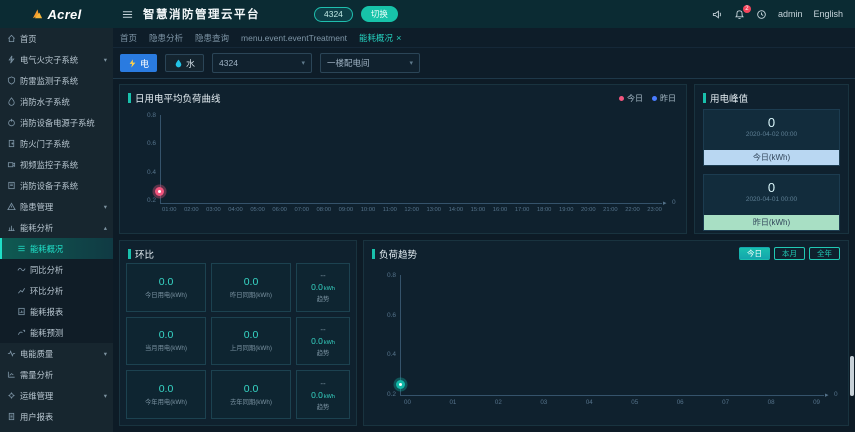  Describe the element at coordinates (754, 253) in the screenshot. I see `range-button-今日: 今日` at that location.